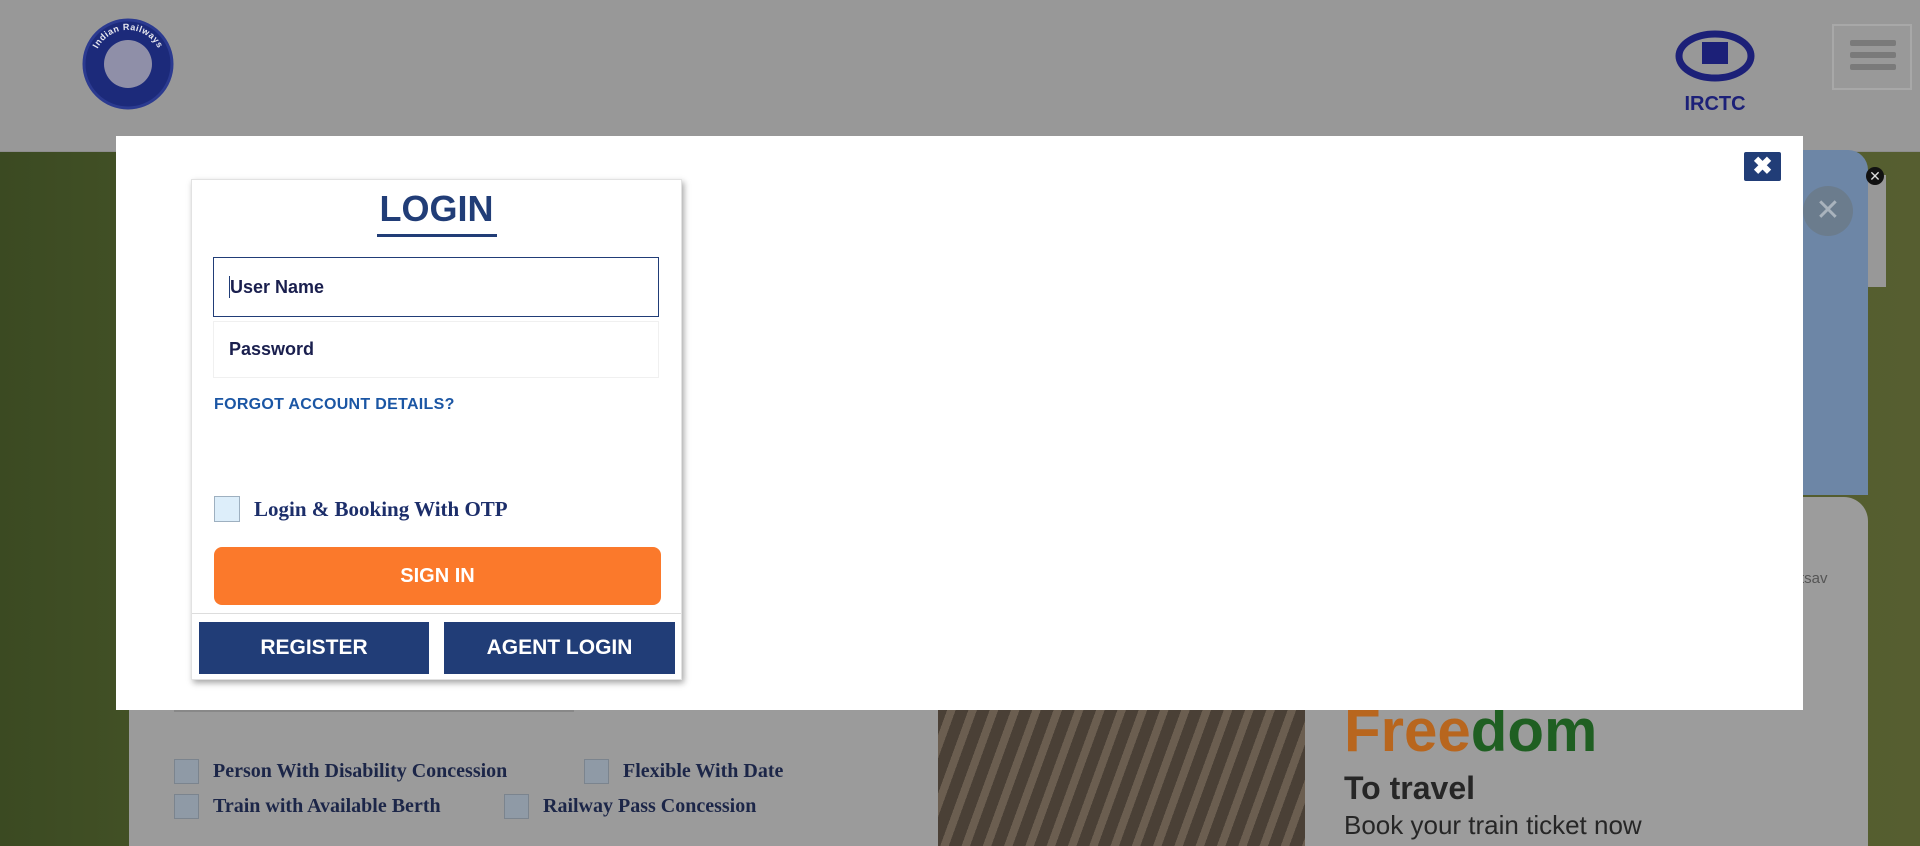 This screenshot has width=1920, height=846. What do you see at coordinates (436, 613) in the screenshot?
I see `divider` at bounding box center [436, 613].